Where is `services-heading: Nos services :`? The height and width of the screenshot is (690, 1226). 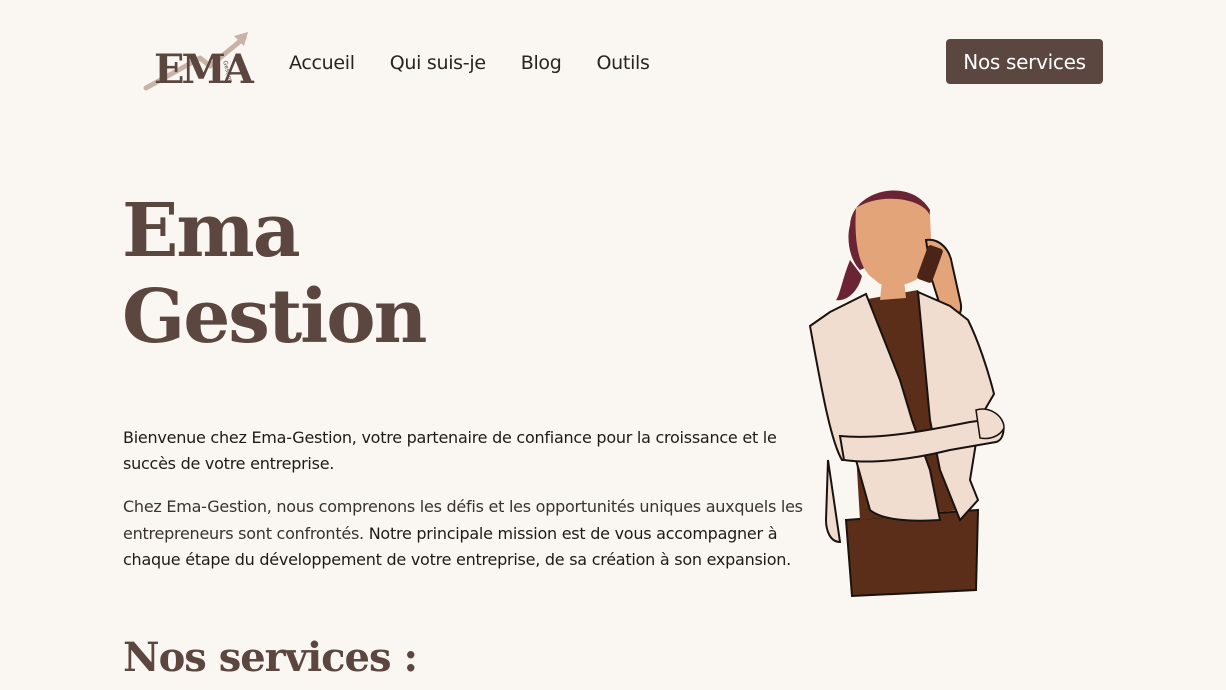 services-heading: Nos services : is located at coordinates (270, 657).